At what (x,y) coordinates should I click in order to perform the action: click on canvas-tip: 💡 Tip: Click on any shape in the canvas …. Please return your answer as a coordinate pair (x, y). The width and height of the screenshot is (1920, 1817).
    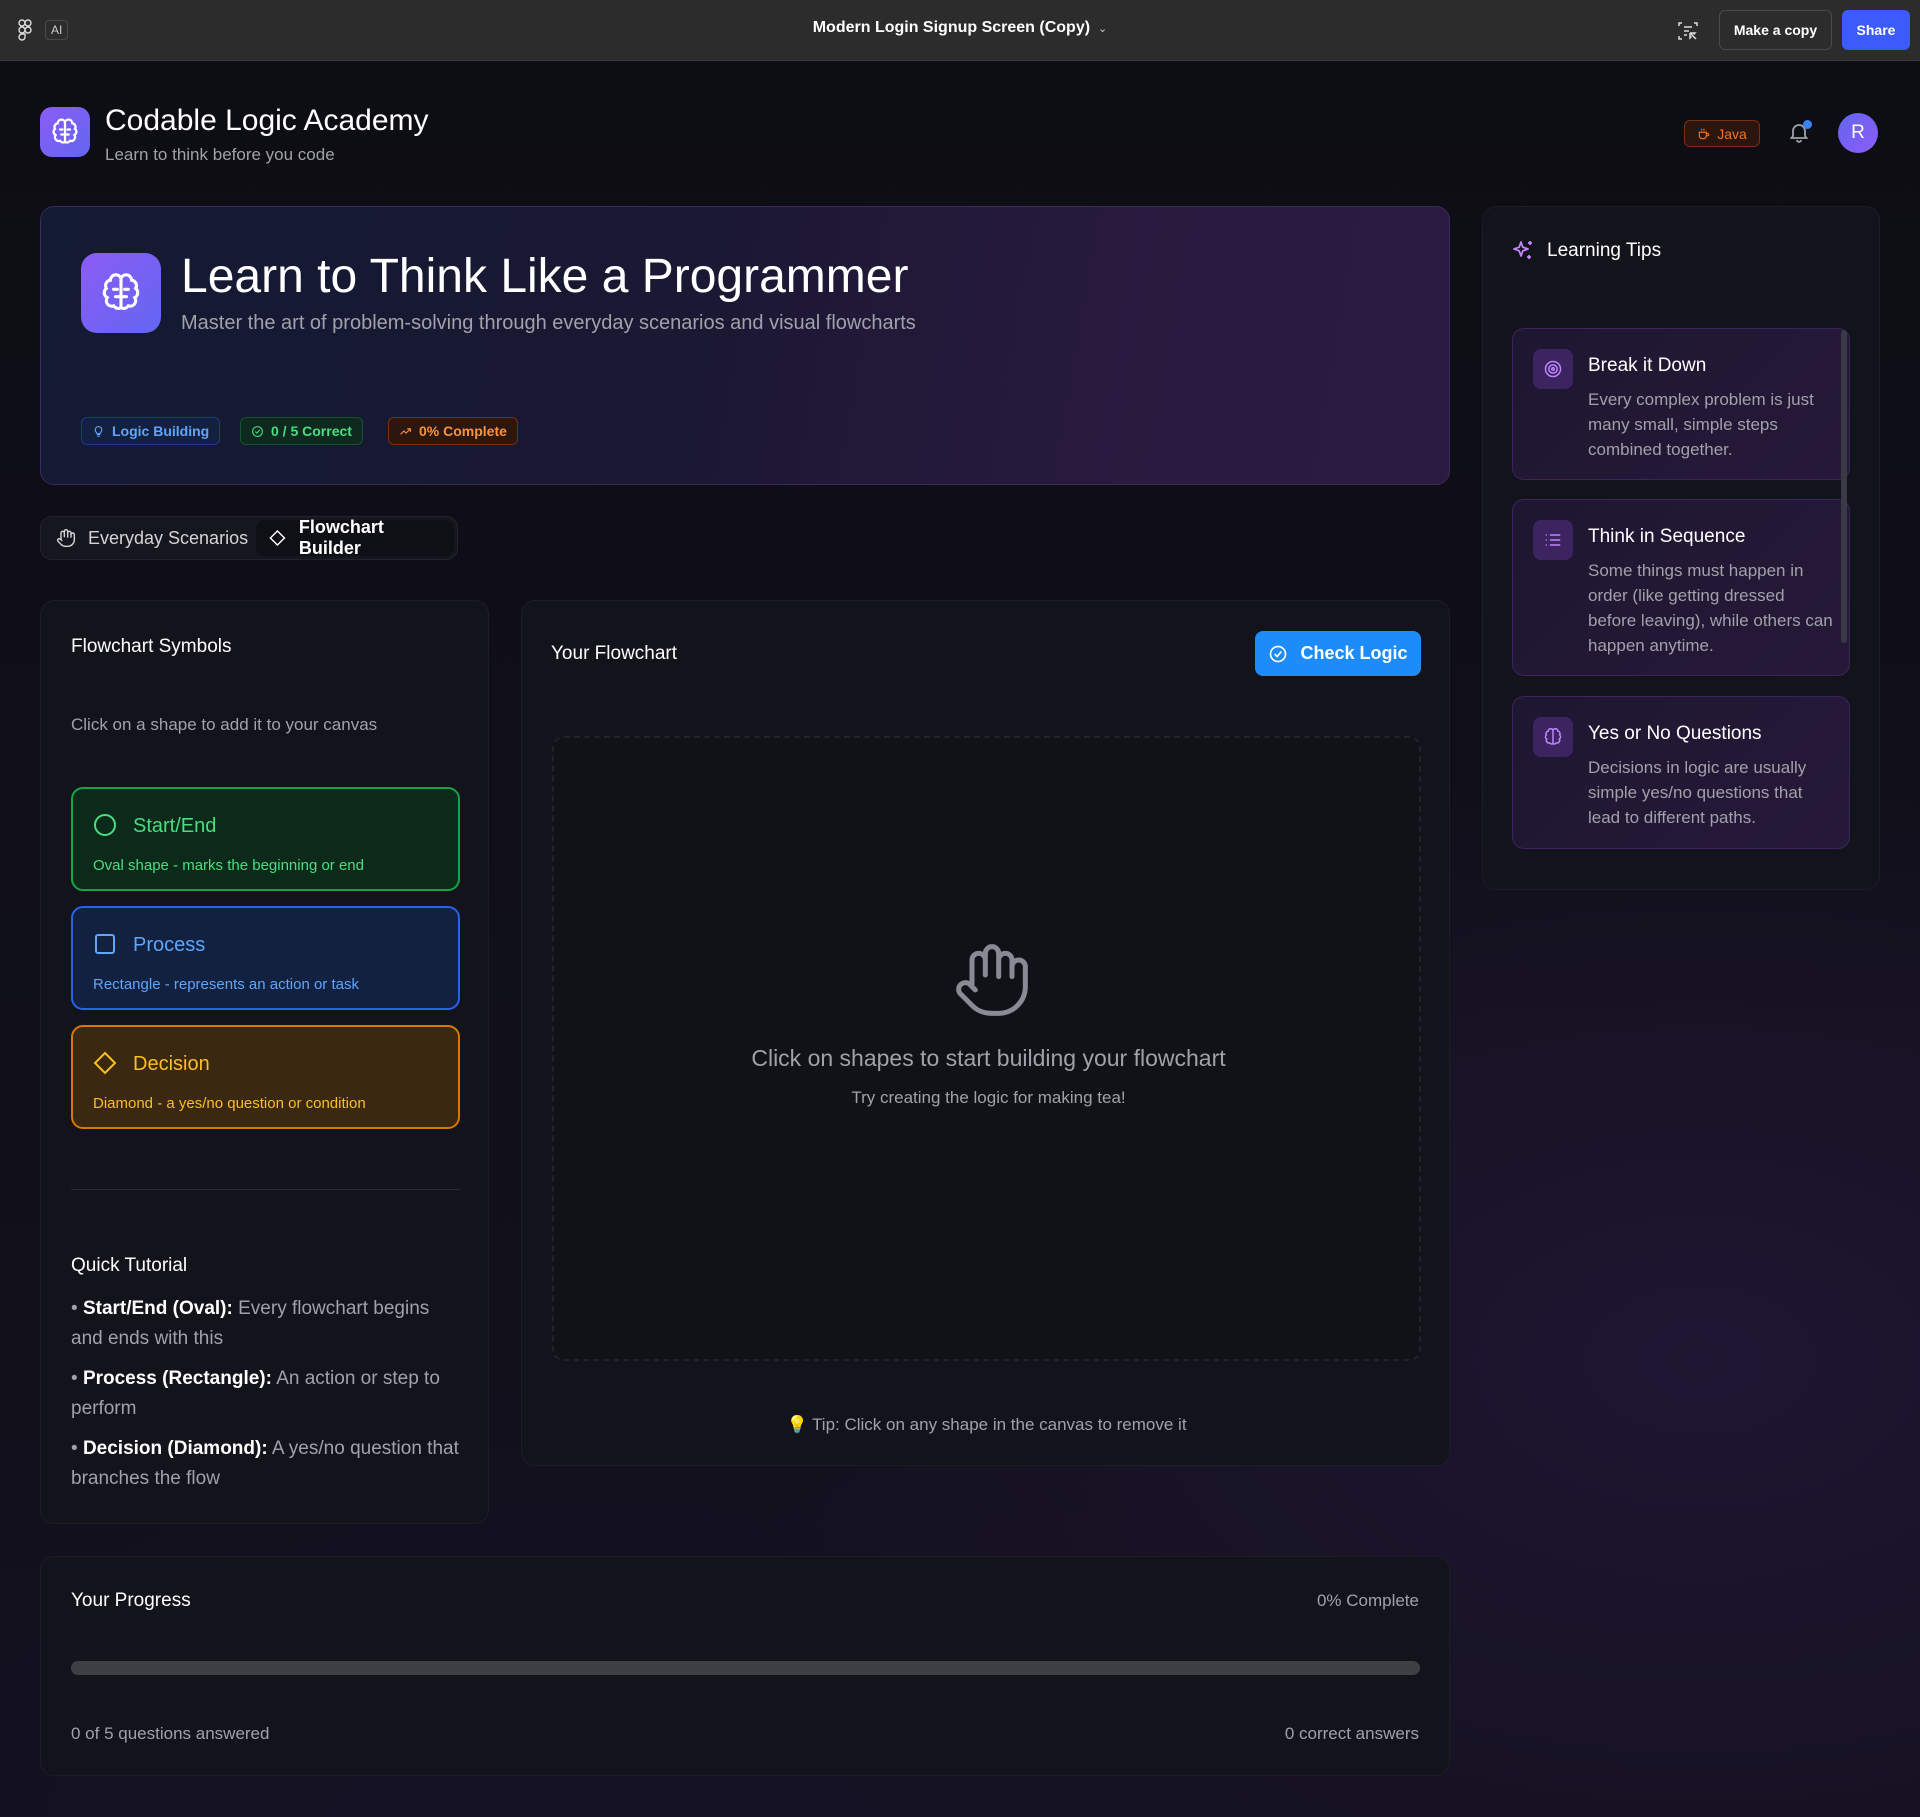
    Looking at the image, I should click on (986, 1425).